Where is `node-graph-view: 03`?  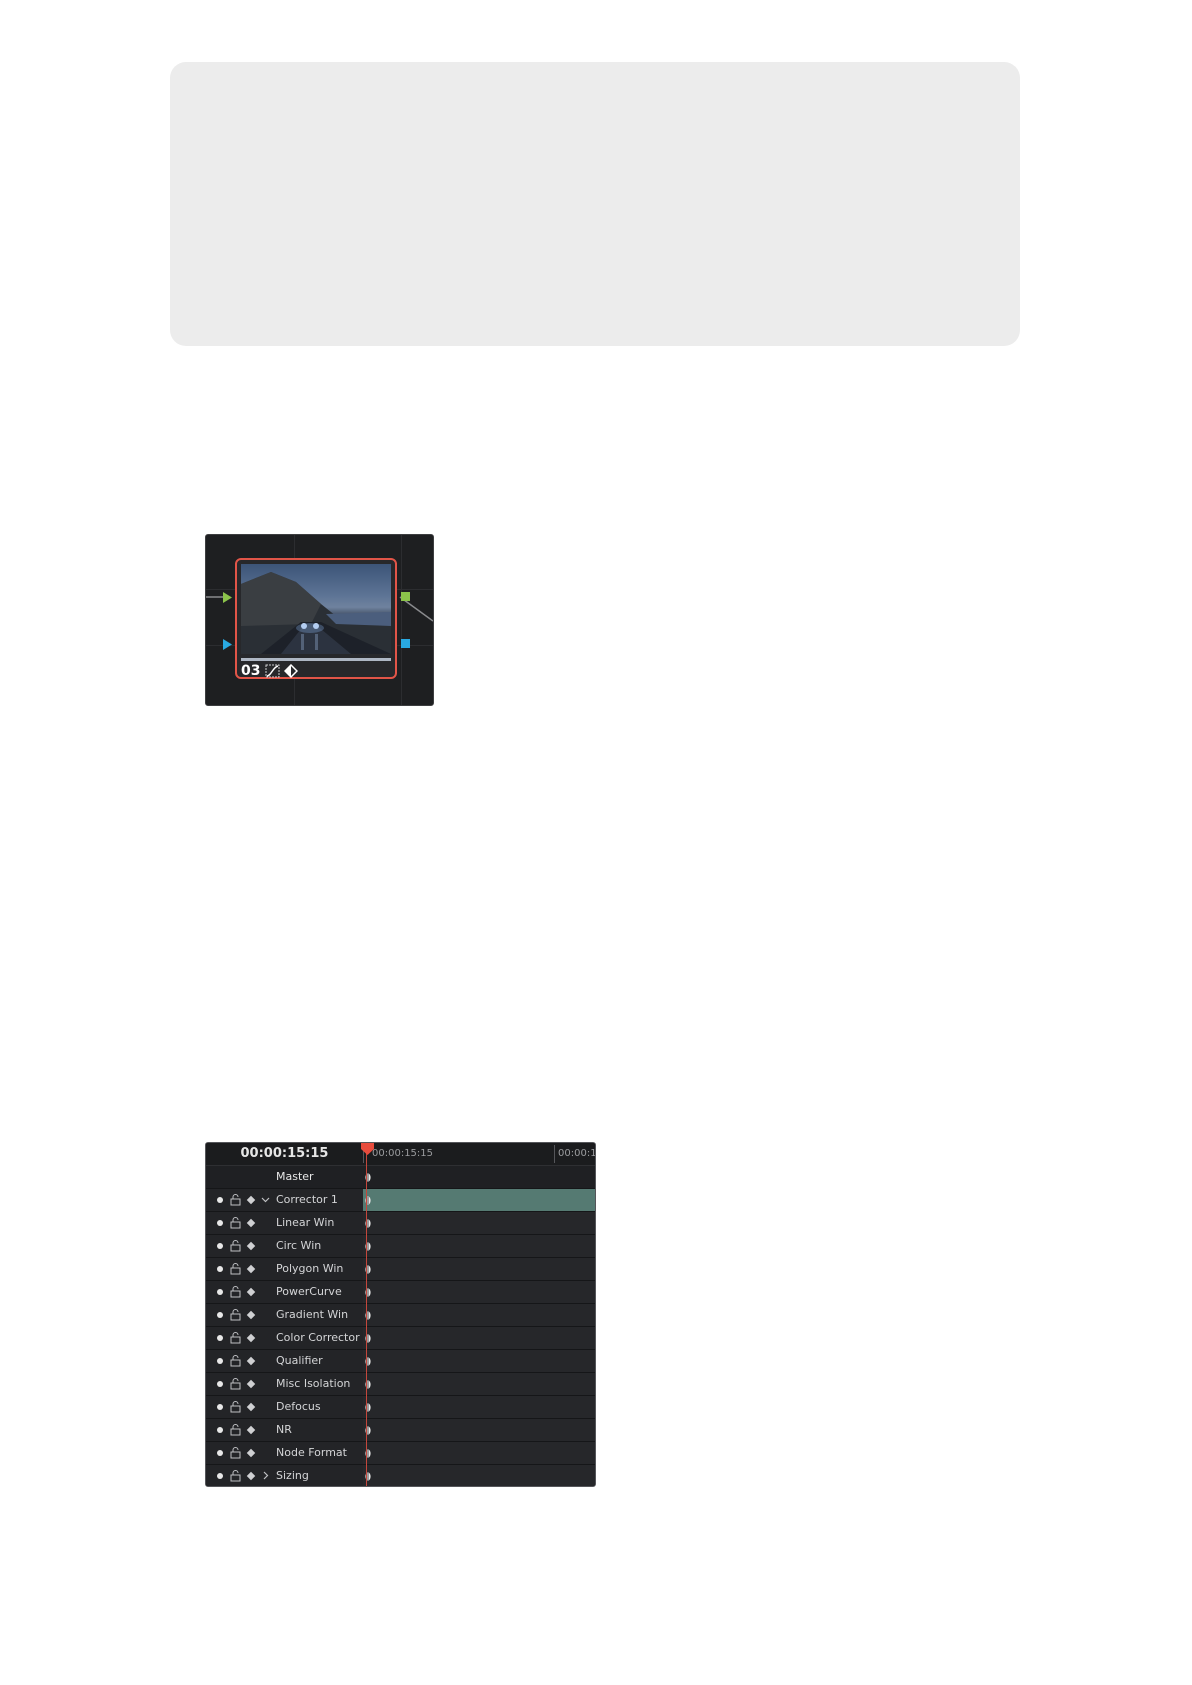
node-graph-view: 03 is located at coordinates (319, 620).